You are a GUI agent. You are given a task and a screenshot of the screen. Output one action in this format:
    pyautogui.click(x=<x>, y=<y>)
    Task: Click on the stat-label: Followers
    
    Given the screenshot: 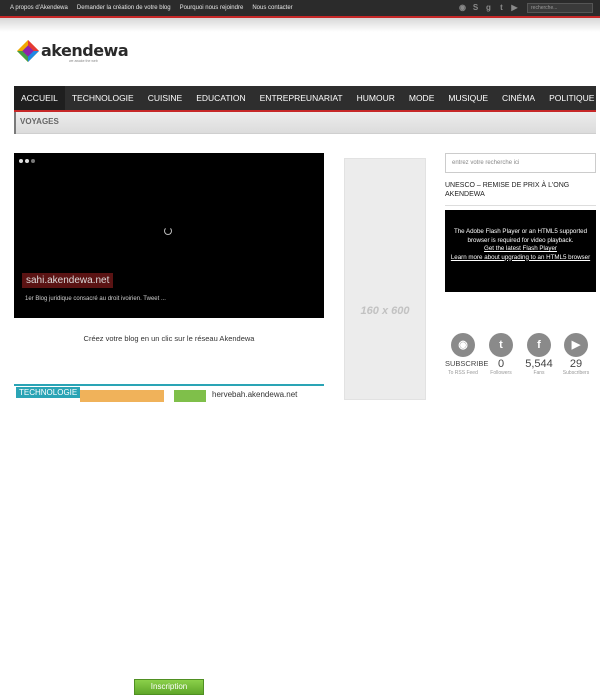 What is the action you would take?
    pyautogui.click(x=501, y=373)
    